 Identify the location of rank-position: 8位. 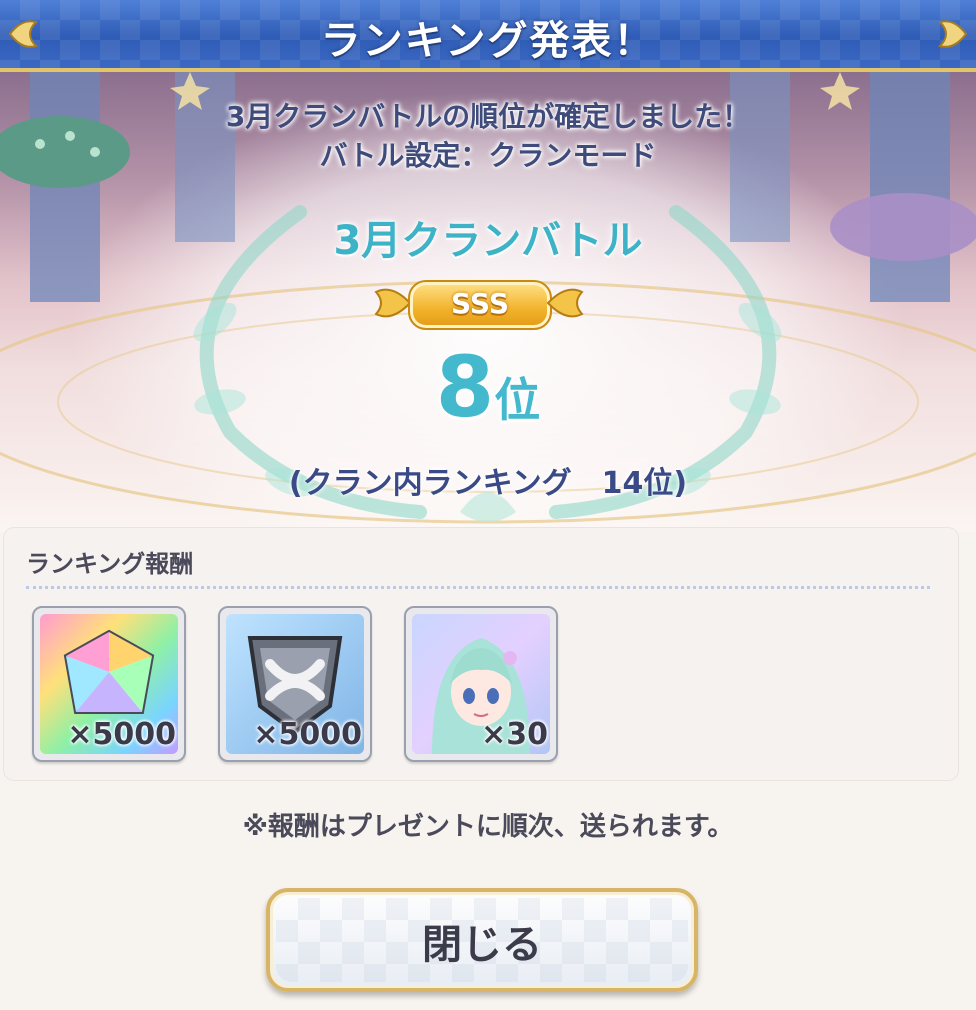
(488, 387).